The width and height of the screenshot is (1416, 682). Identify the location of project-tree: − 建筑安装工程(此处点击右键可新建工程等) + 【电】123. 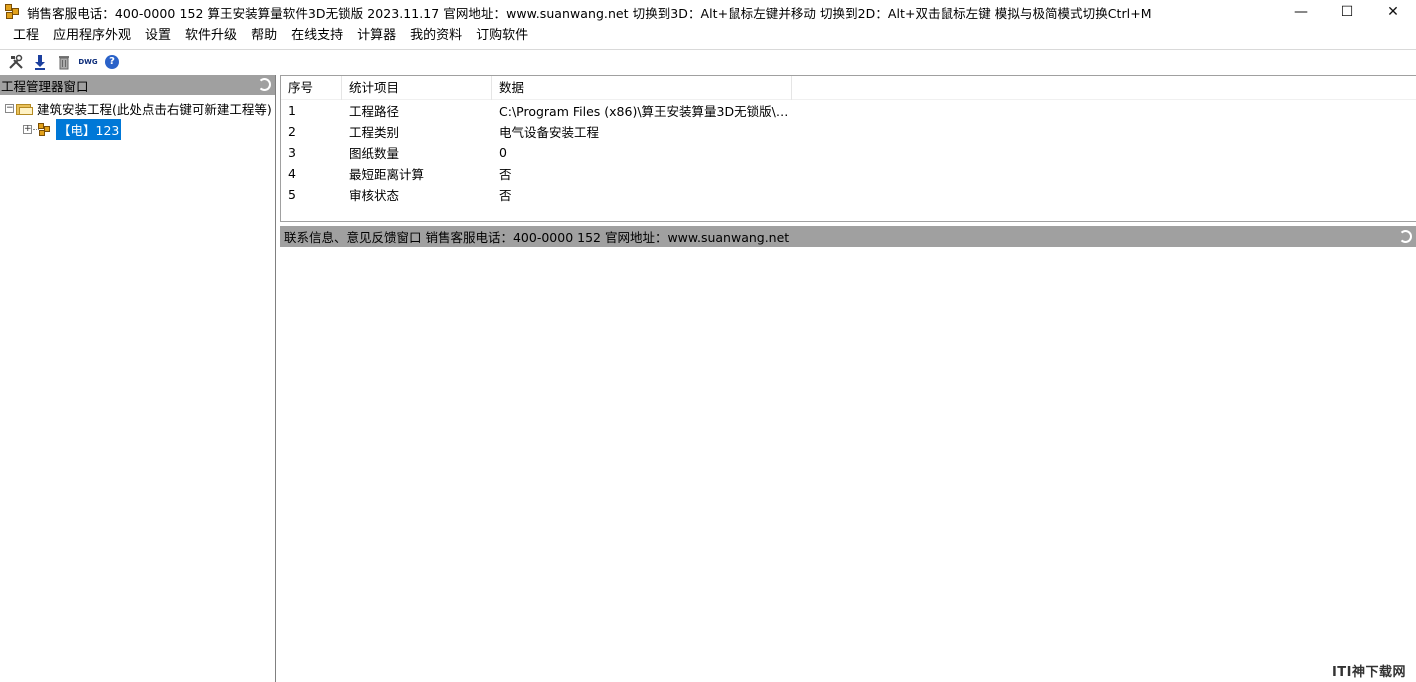
(137, 117).